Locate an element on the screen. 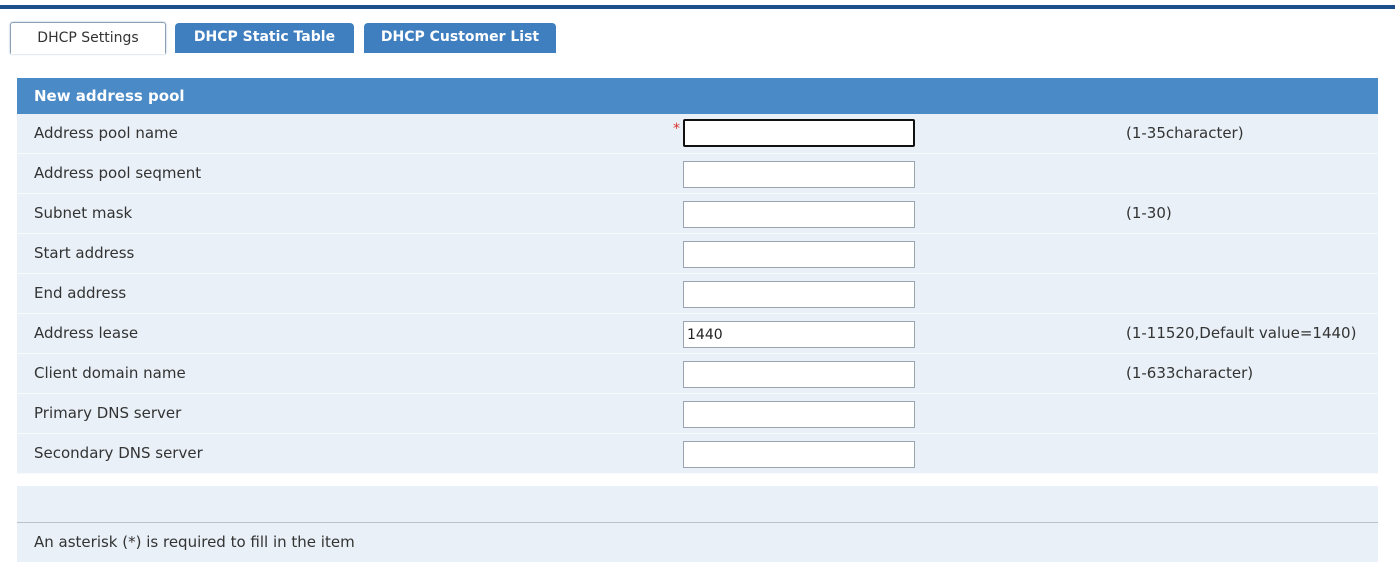 This screenshot has width=1395, height=562. field-label: Secondary DNS server is located at coordinates (118, 453).